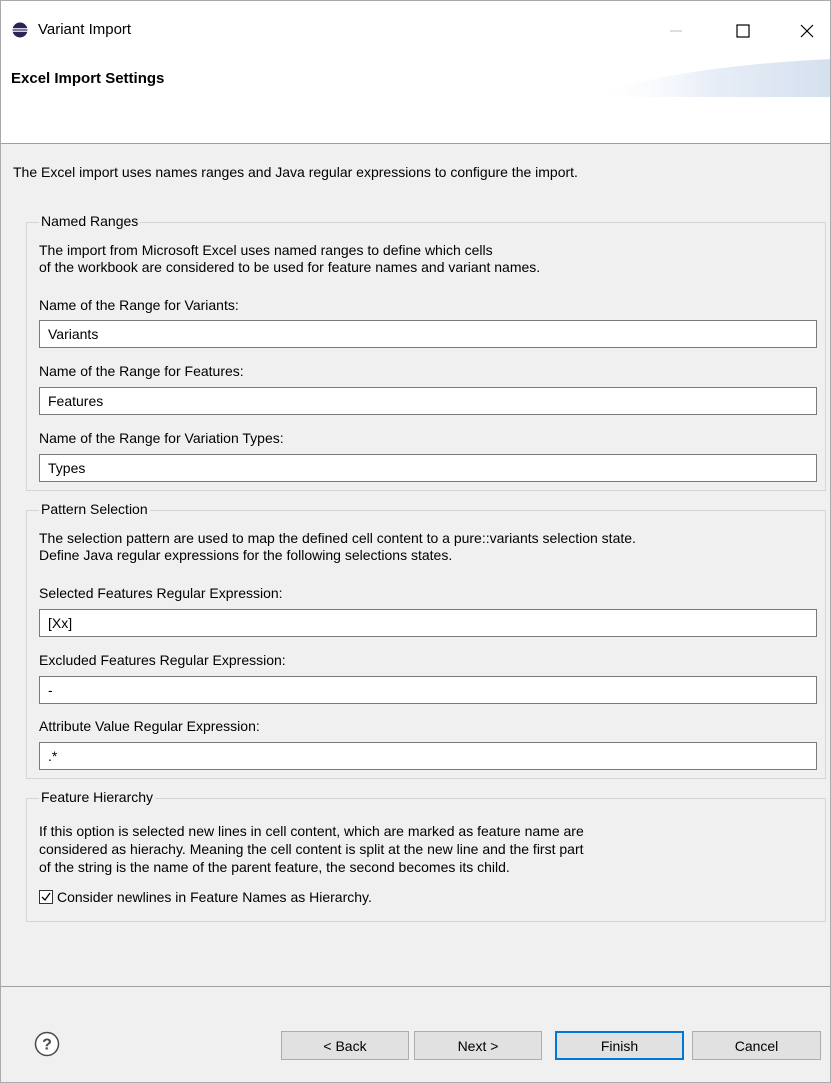  What do you see at coordinates (139, 305) in the screenshot?
I see `variants-range-label: Name of the Range for Variants:` at bounding box center [139, 305].